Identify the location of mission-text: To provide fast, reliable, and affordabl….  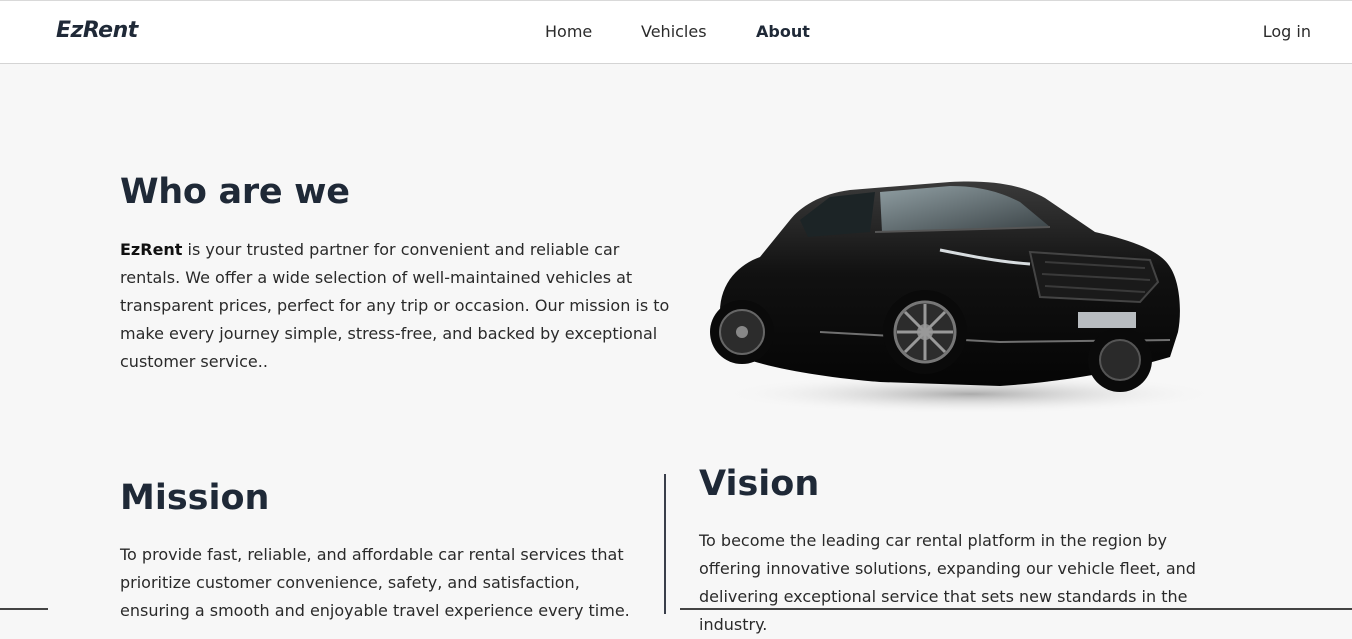
(375, 582).